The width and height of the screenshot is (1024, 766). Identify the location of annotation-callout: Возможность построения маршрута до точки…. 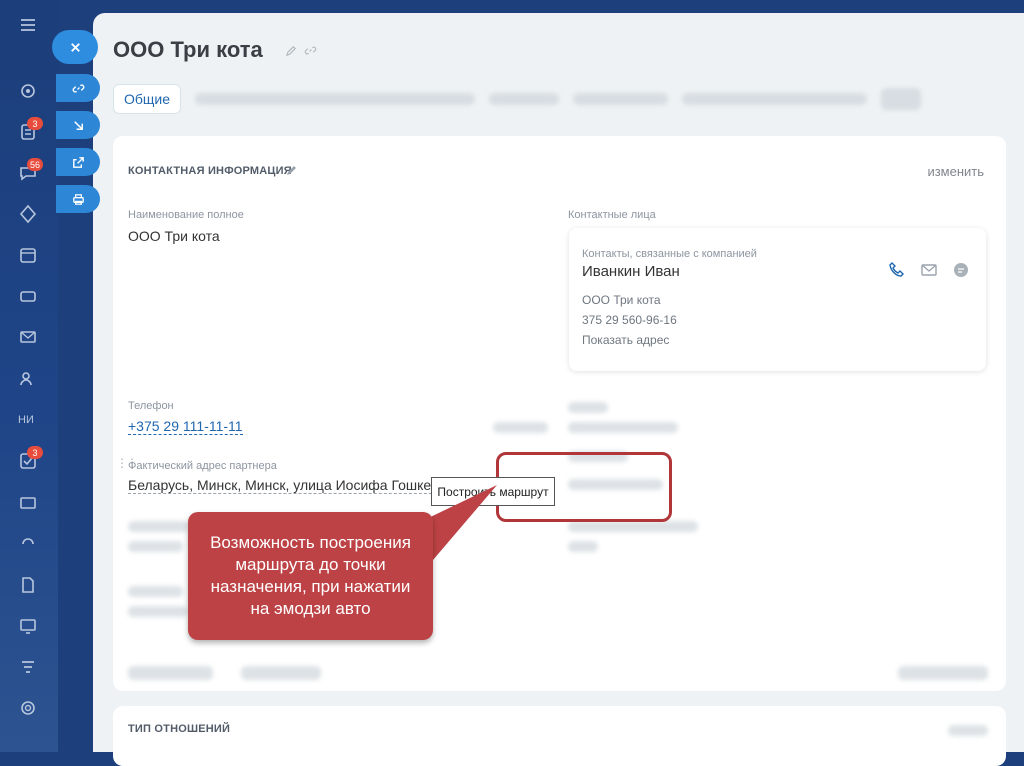
(310, 576).